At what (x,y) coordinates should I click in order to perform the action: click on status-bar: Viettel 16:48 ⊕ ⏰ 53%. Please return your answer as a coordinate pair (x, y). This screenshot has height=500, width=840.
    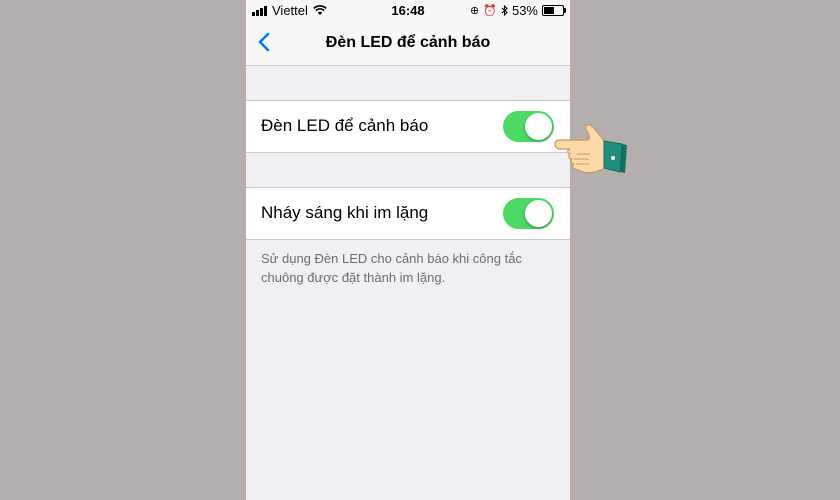
    Looking at the image, I should click on (408, 10).